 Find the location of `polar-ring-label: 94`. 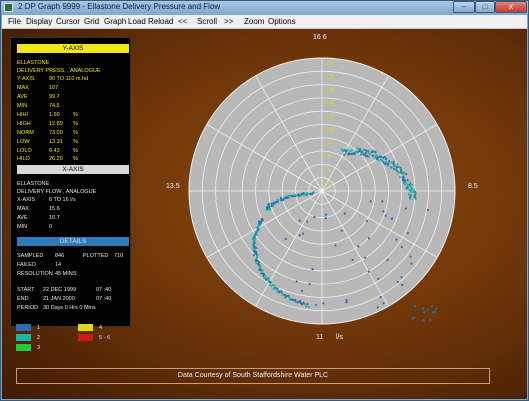

polar-ring-label: 94 is located at coordinates (329, 170).